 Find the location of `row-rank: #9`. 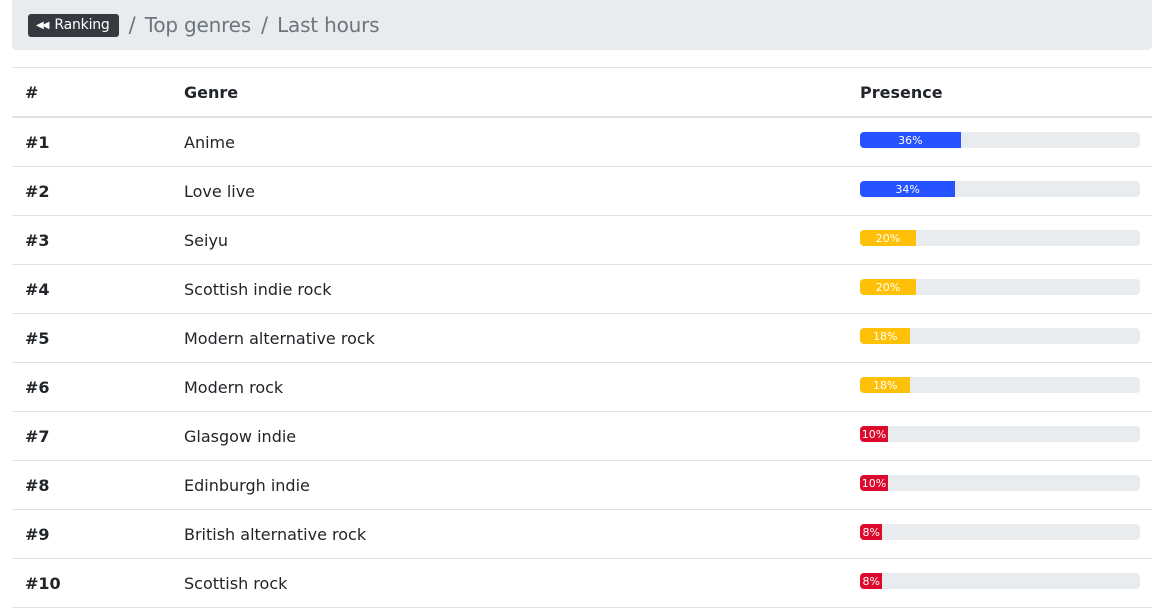

row-rank: #9 is located at coordinates (37, 534).